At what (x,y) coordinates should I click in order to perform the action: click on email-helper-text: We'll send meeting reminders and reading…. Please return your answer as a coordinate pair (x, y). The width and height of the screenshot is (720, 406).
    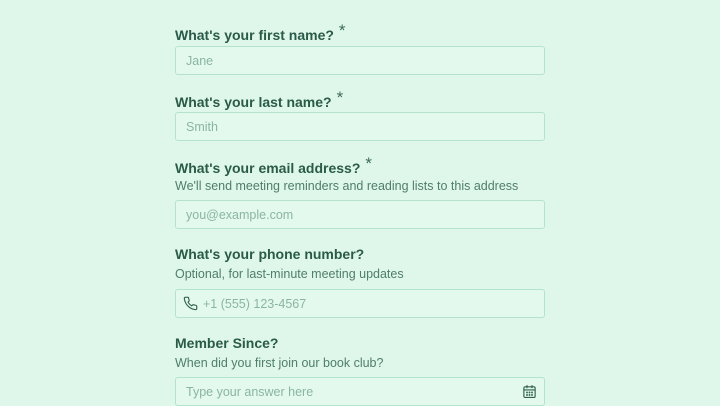
    Looking at the image, I should click on (347, 186).